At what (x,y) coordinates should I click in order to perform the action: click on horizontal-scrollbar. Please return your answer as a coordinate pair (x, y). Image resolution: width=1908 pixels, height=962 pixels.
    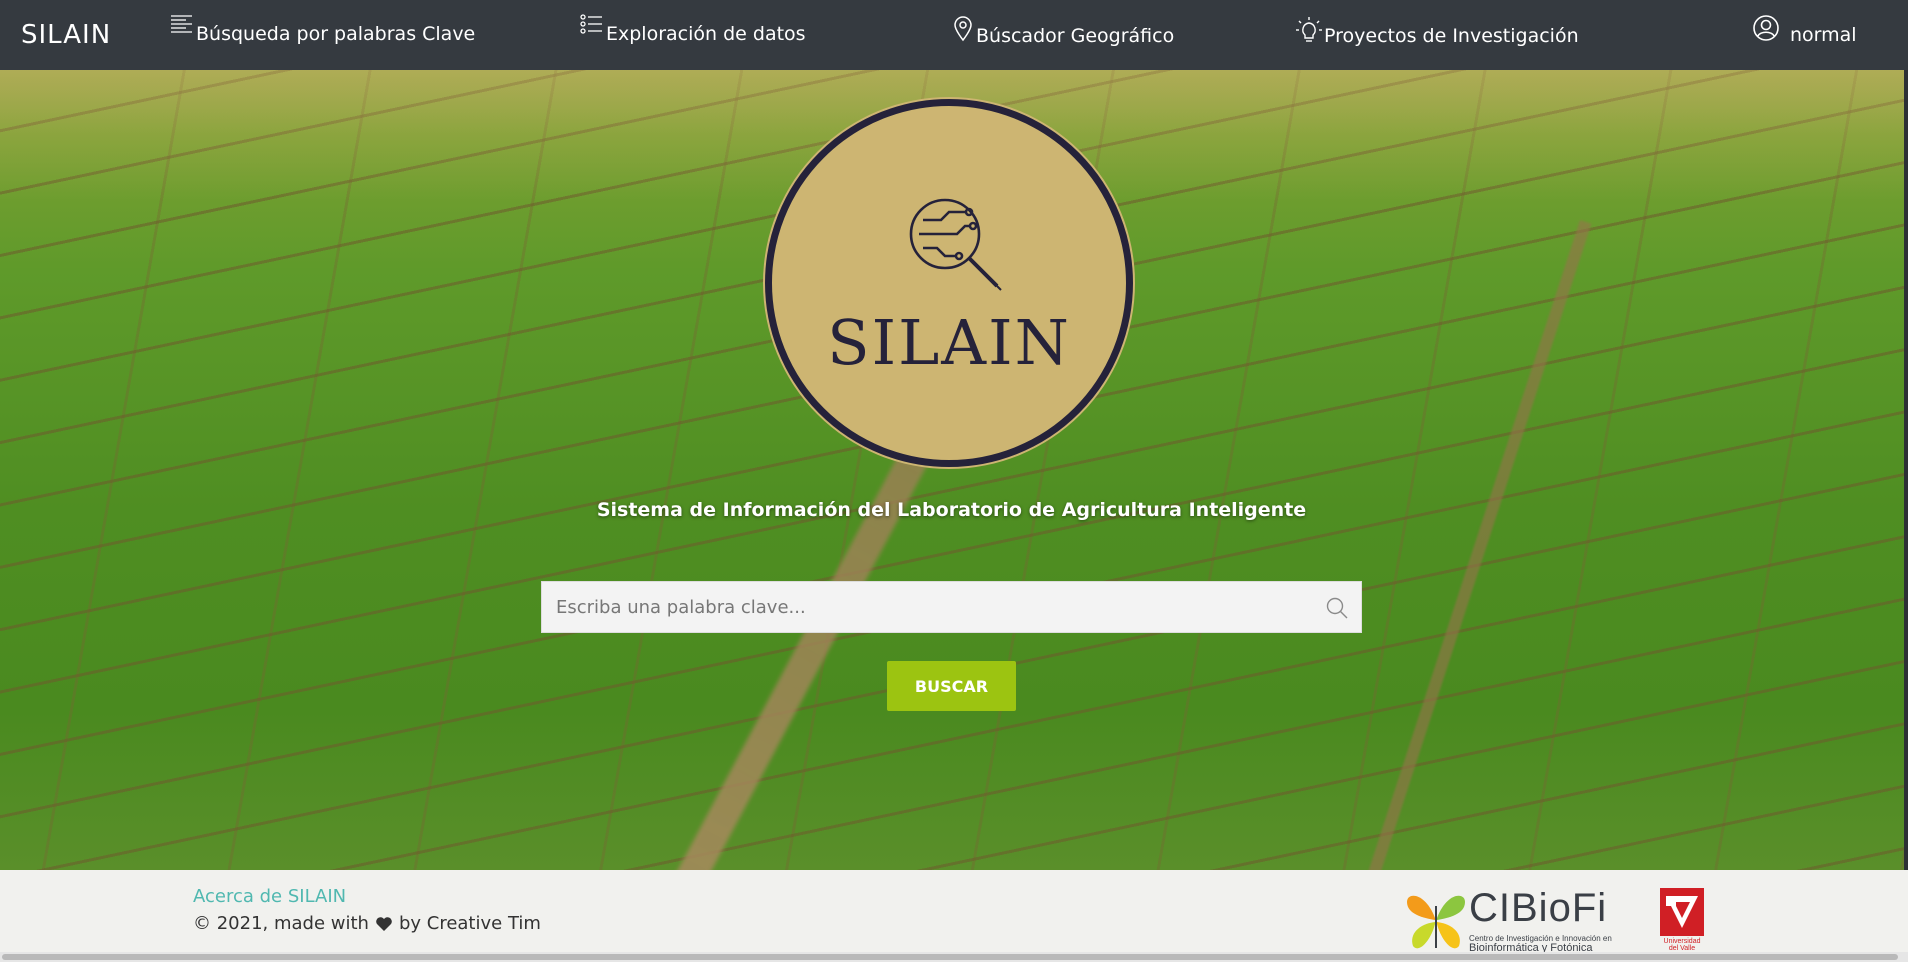
    Looking at the image, I should click on (954, 957).